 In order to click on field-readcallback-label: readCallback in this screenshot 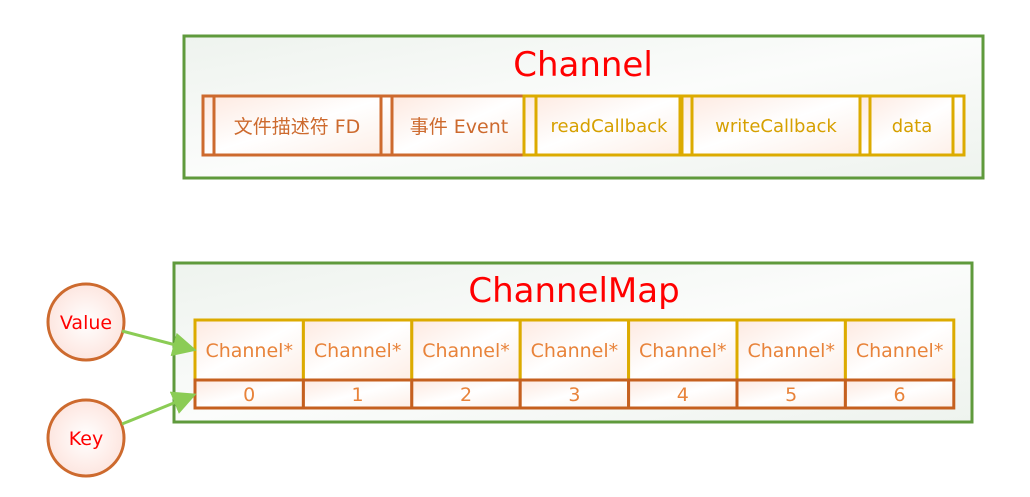, I will do `click(609, 126)`.